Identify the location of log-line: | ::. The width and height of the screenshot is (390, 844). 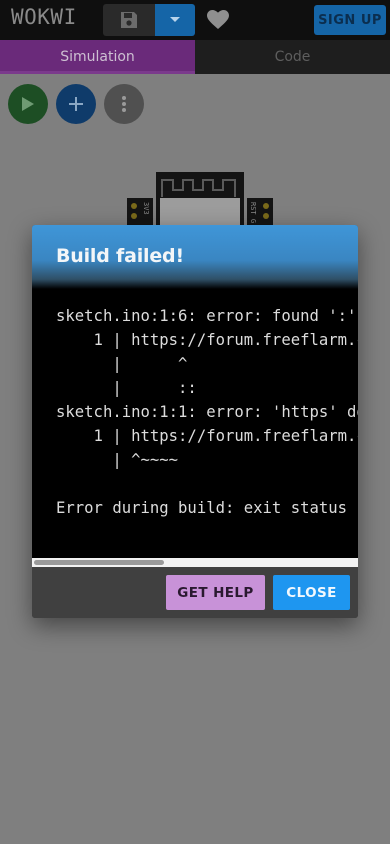
(126, 388).